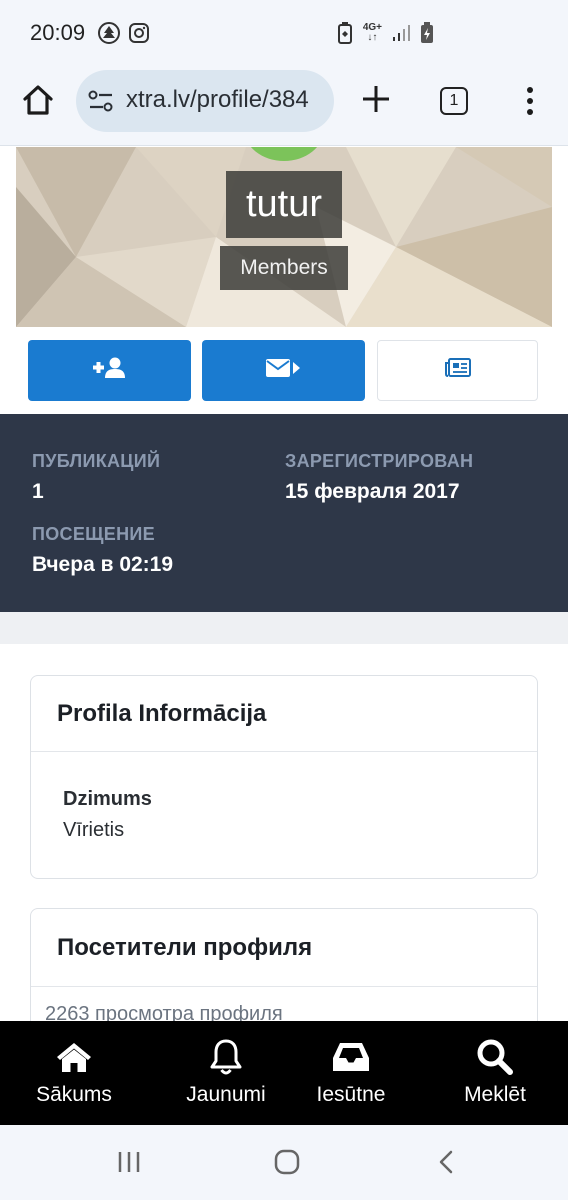 This screenshot has width=568, height=1200. I want to click on add-friend-icon, so click(109, 370).